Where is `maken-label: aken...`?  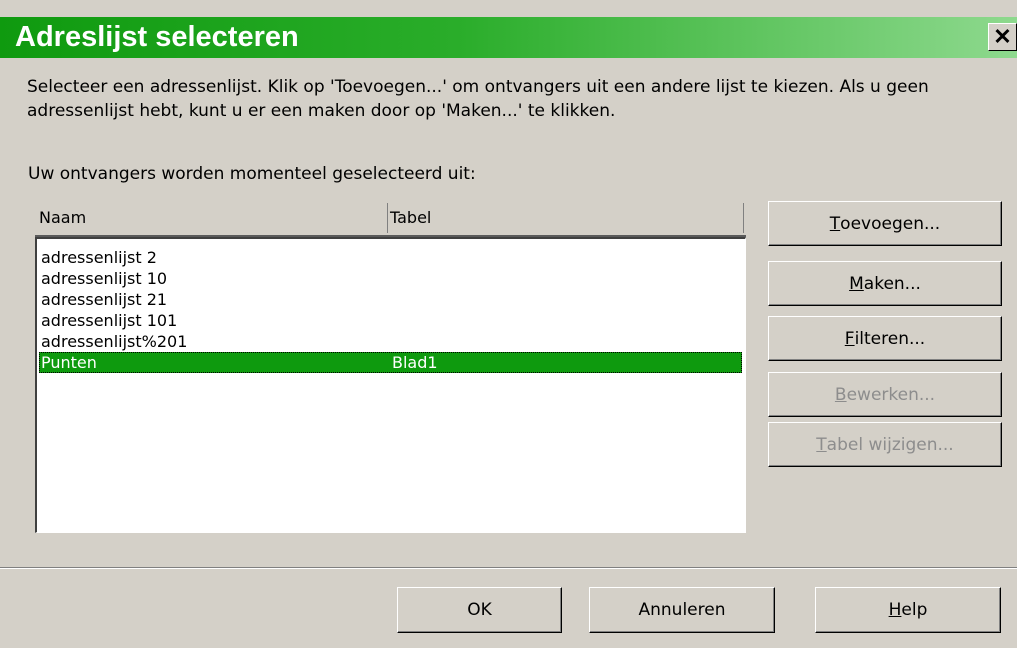 maken-label: aken... is located at coordinates (892, 283).